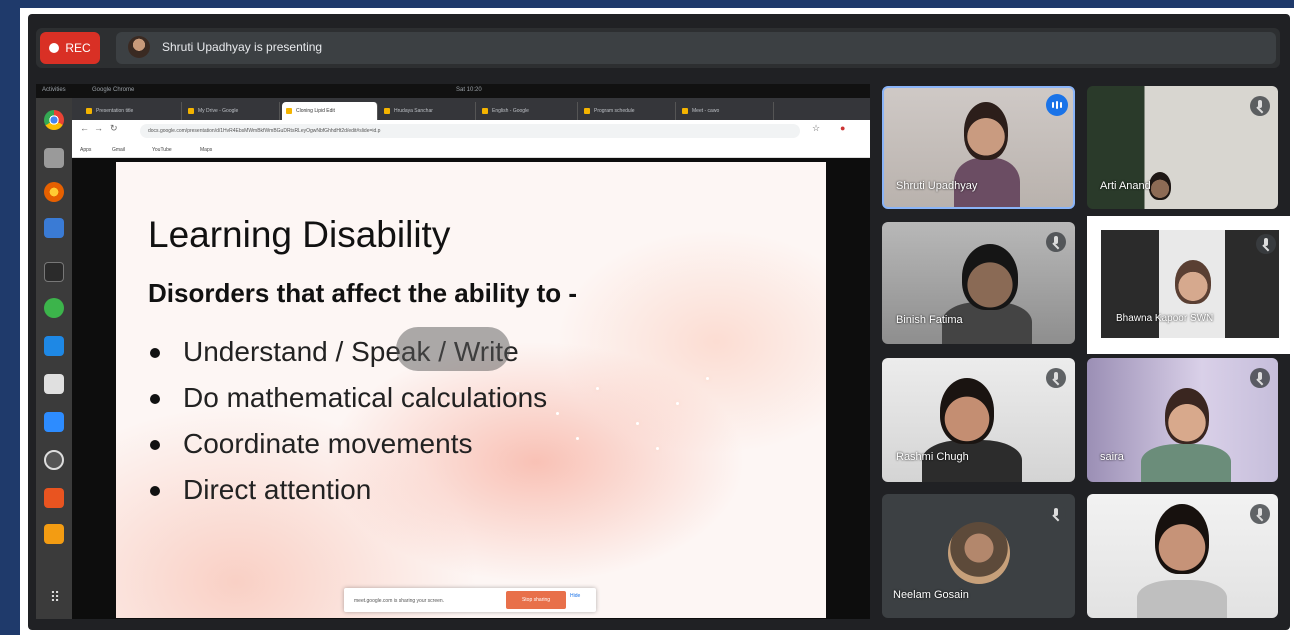 The image size is (1294, 635). I want to click on profile-icon: ●, so click(842, 128).